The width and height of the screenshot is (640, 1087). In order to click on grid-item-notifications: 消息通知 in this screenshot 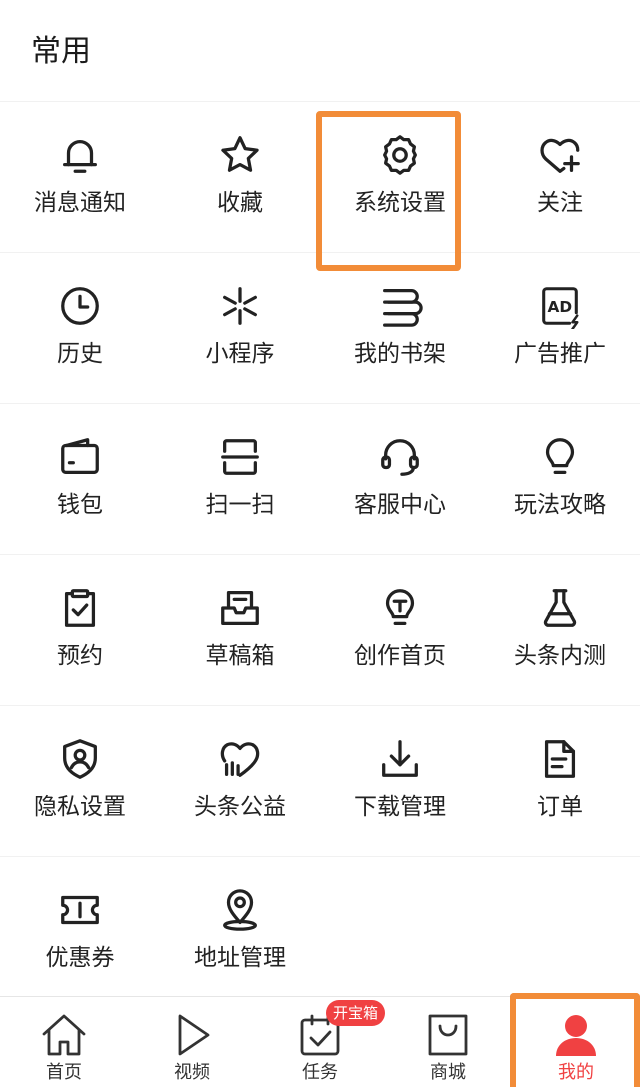, I will do `click(80, 176)`.